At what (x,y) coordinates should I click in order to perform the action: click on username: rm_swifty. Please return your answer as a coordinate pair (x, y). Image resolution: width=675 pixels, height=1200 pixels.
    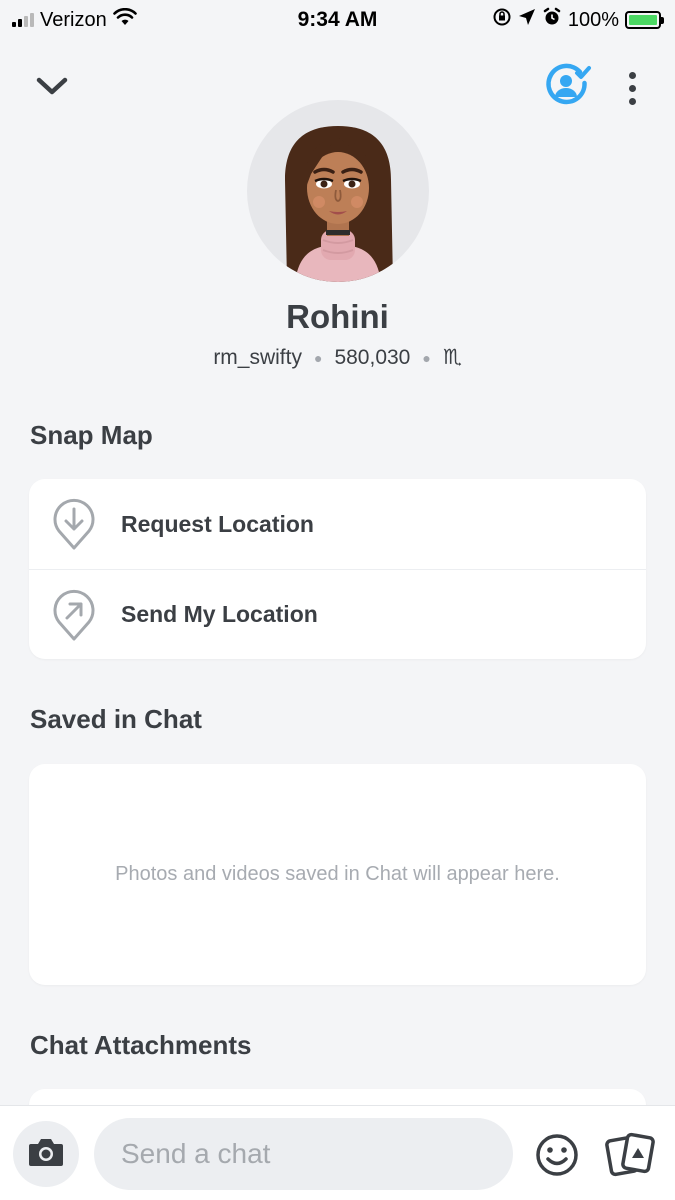
    Looking at the image, I should click on (257, 358).